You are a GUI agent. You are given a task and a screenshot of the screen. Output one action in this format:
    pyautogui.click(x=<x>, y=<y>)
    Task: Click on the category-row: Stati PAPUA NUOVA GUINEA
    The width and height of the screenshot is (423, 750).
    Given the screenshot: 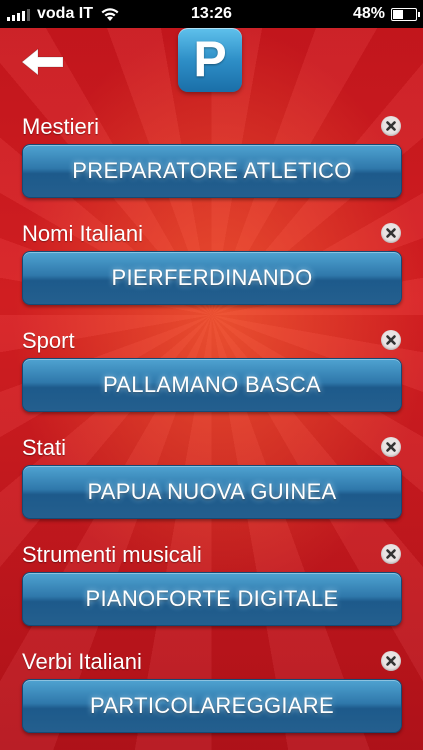 What is the action you would take?
    pyautogui.click(x=211, y=485)
    